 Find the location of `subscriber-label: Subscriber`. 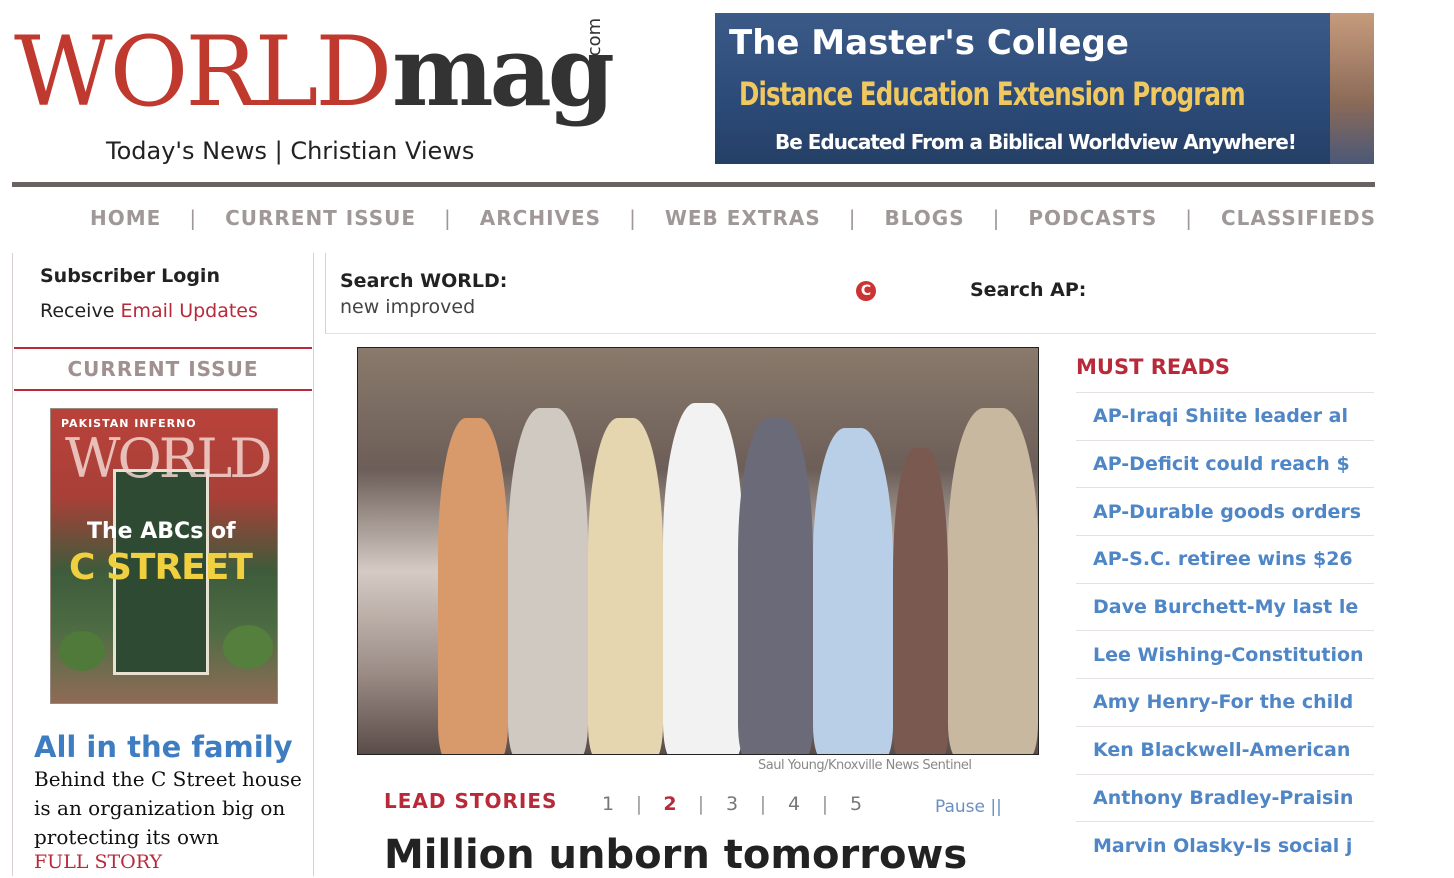

subscriber-label: Subscriber is located at coordinates (98, 276).